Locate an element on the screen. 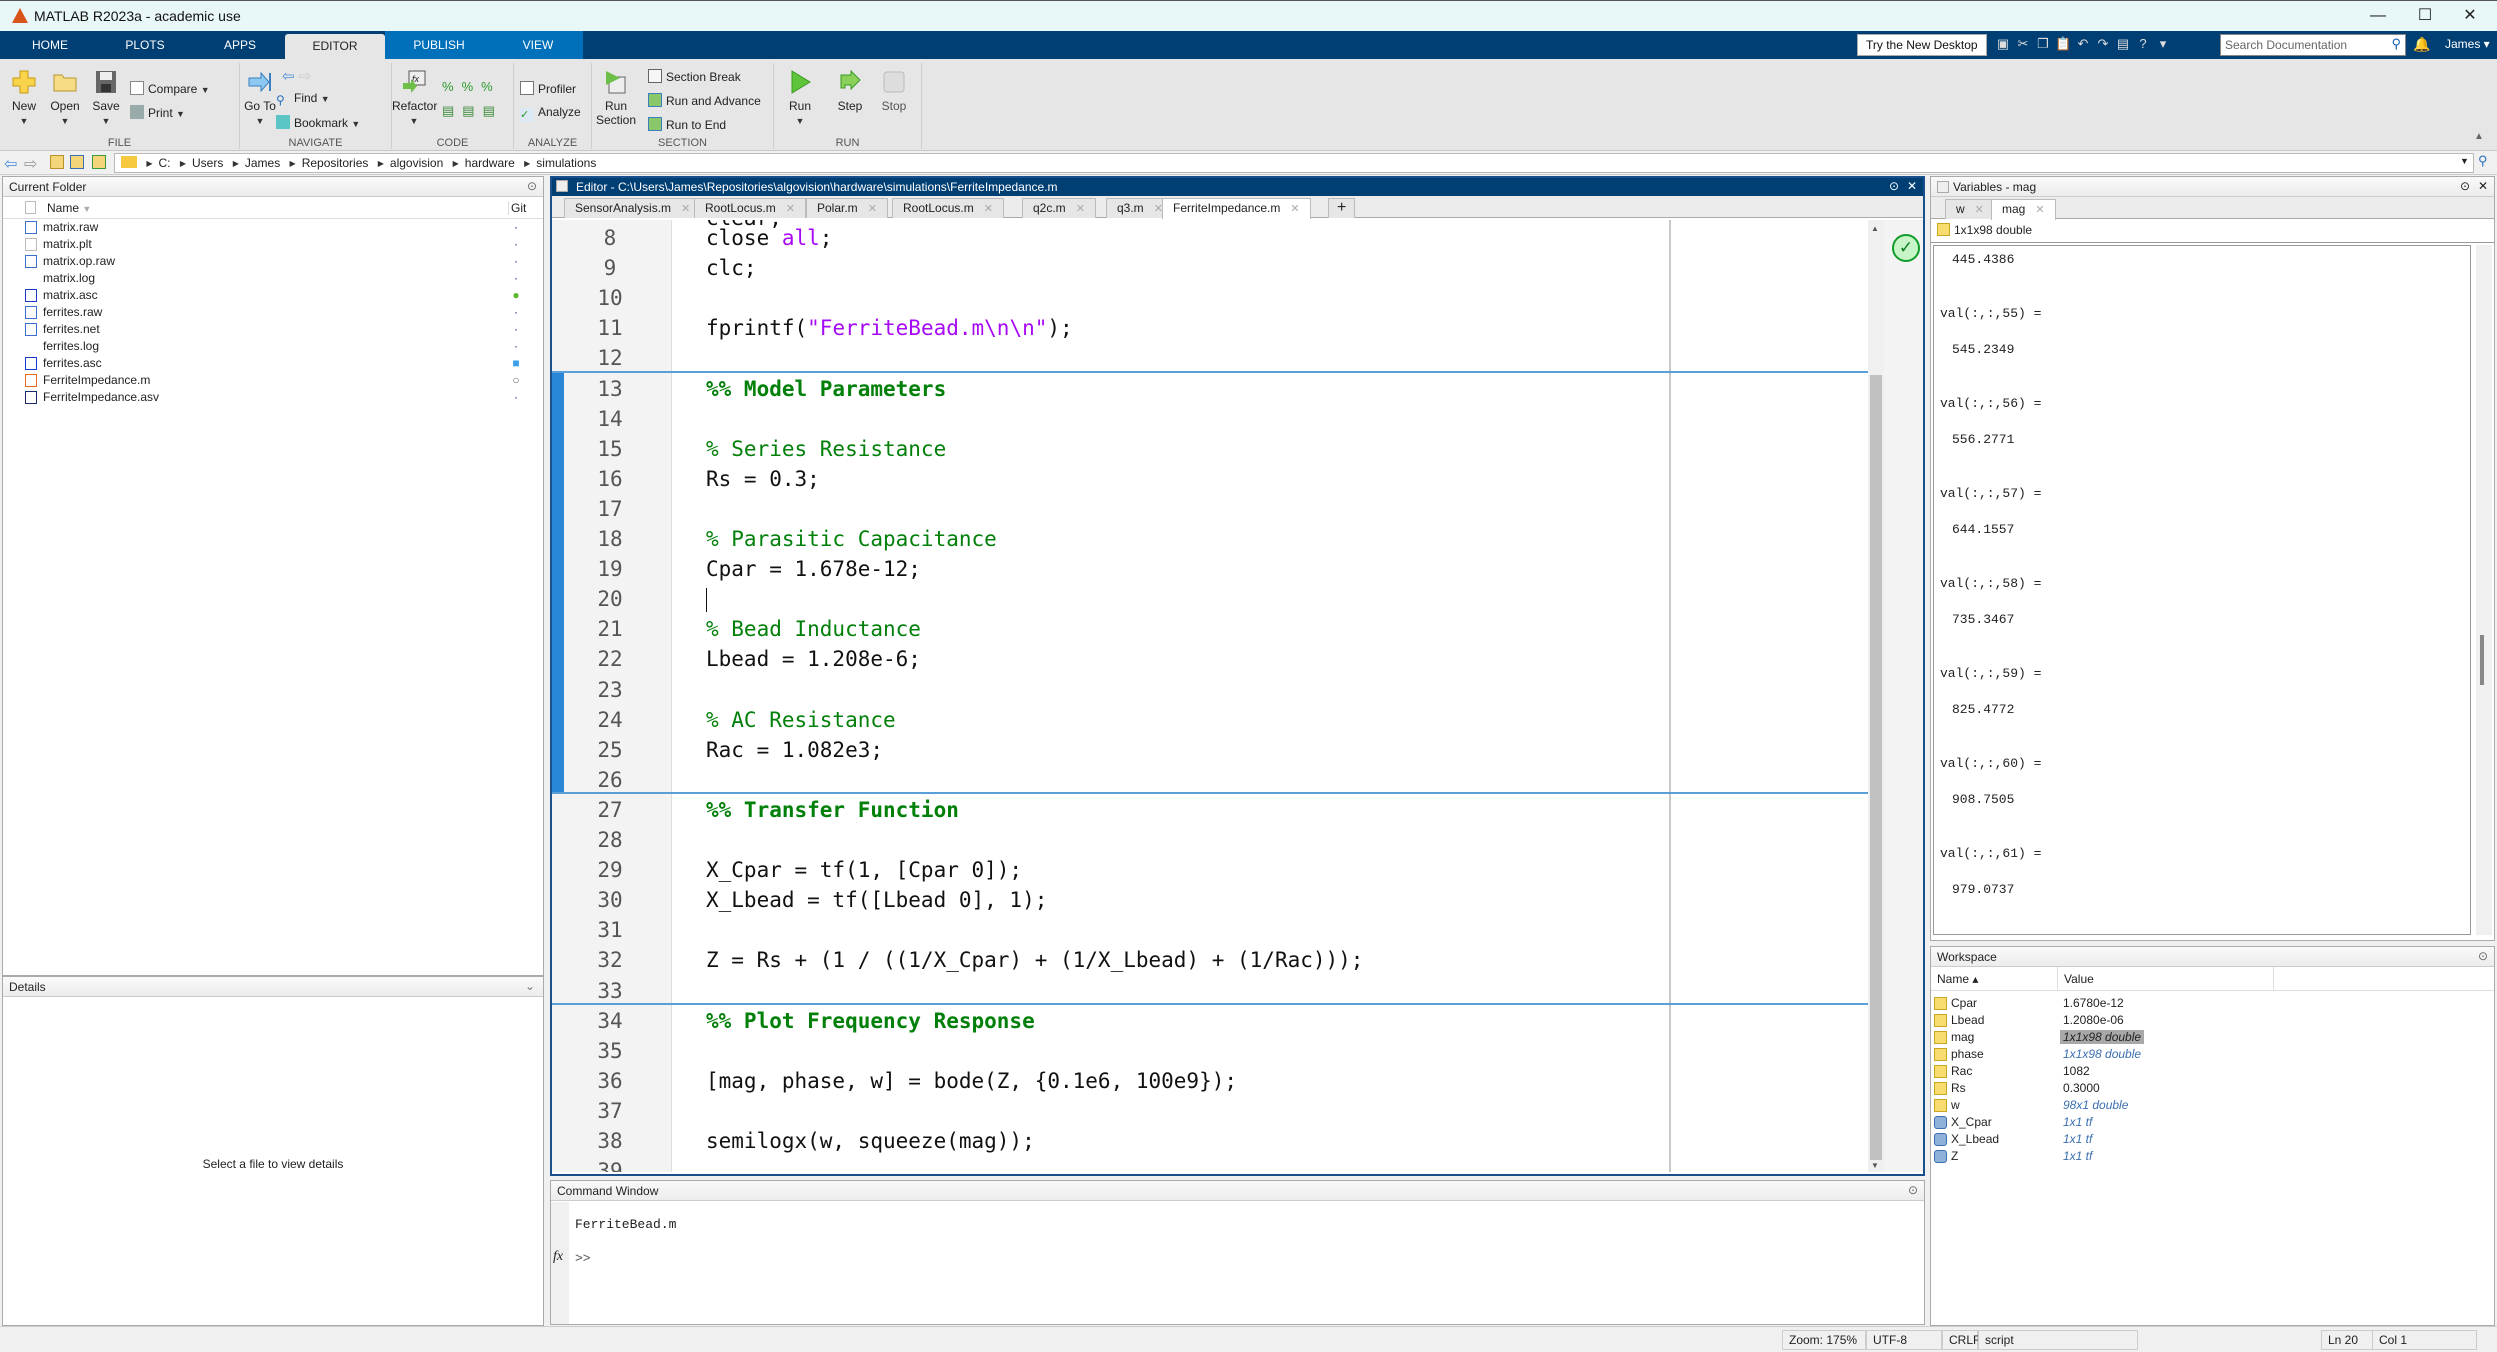  analyze-button: ✓ Analyze is located at coordinates (550, 113).